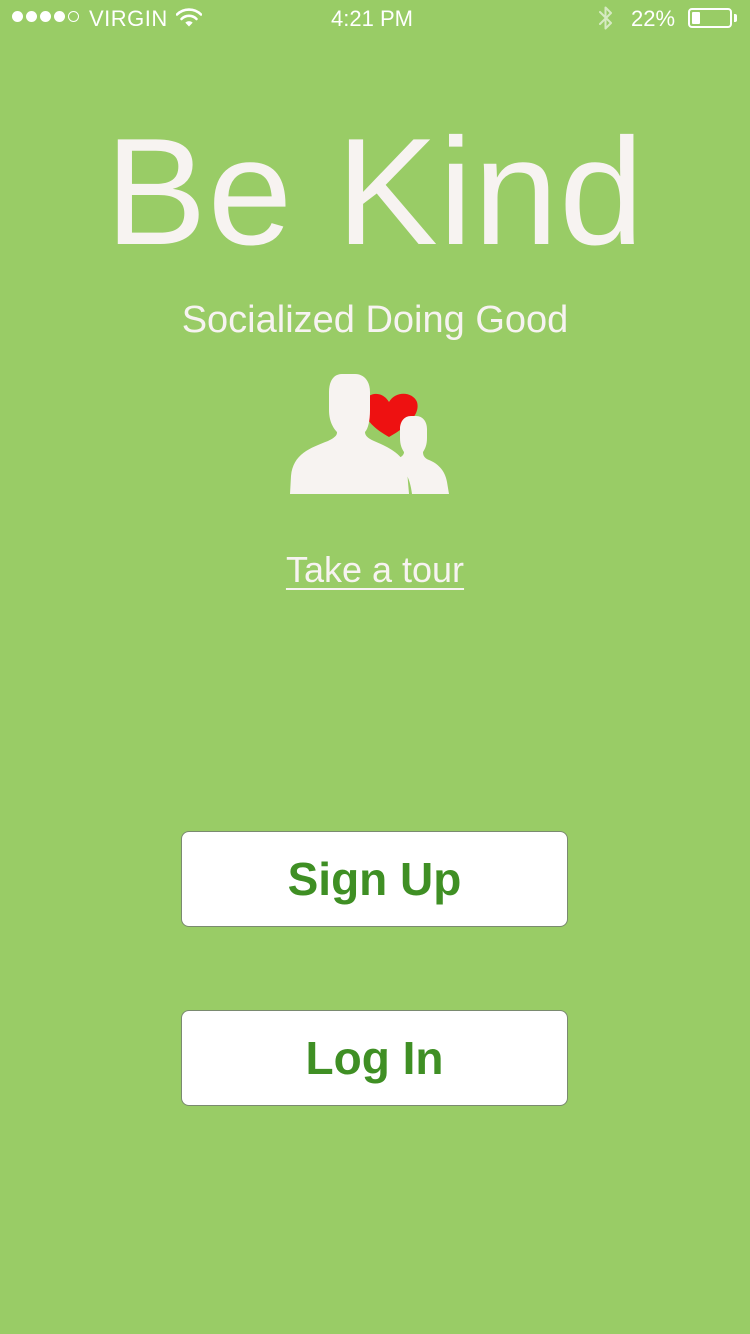 This screenshot has width=750, height=1334. I want to click on sign-up-label: Sign Up, so click(374, 879).